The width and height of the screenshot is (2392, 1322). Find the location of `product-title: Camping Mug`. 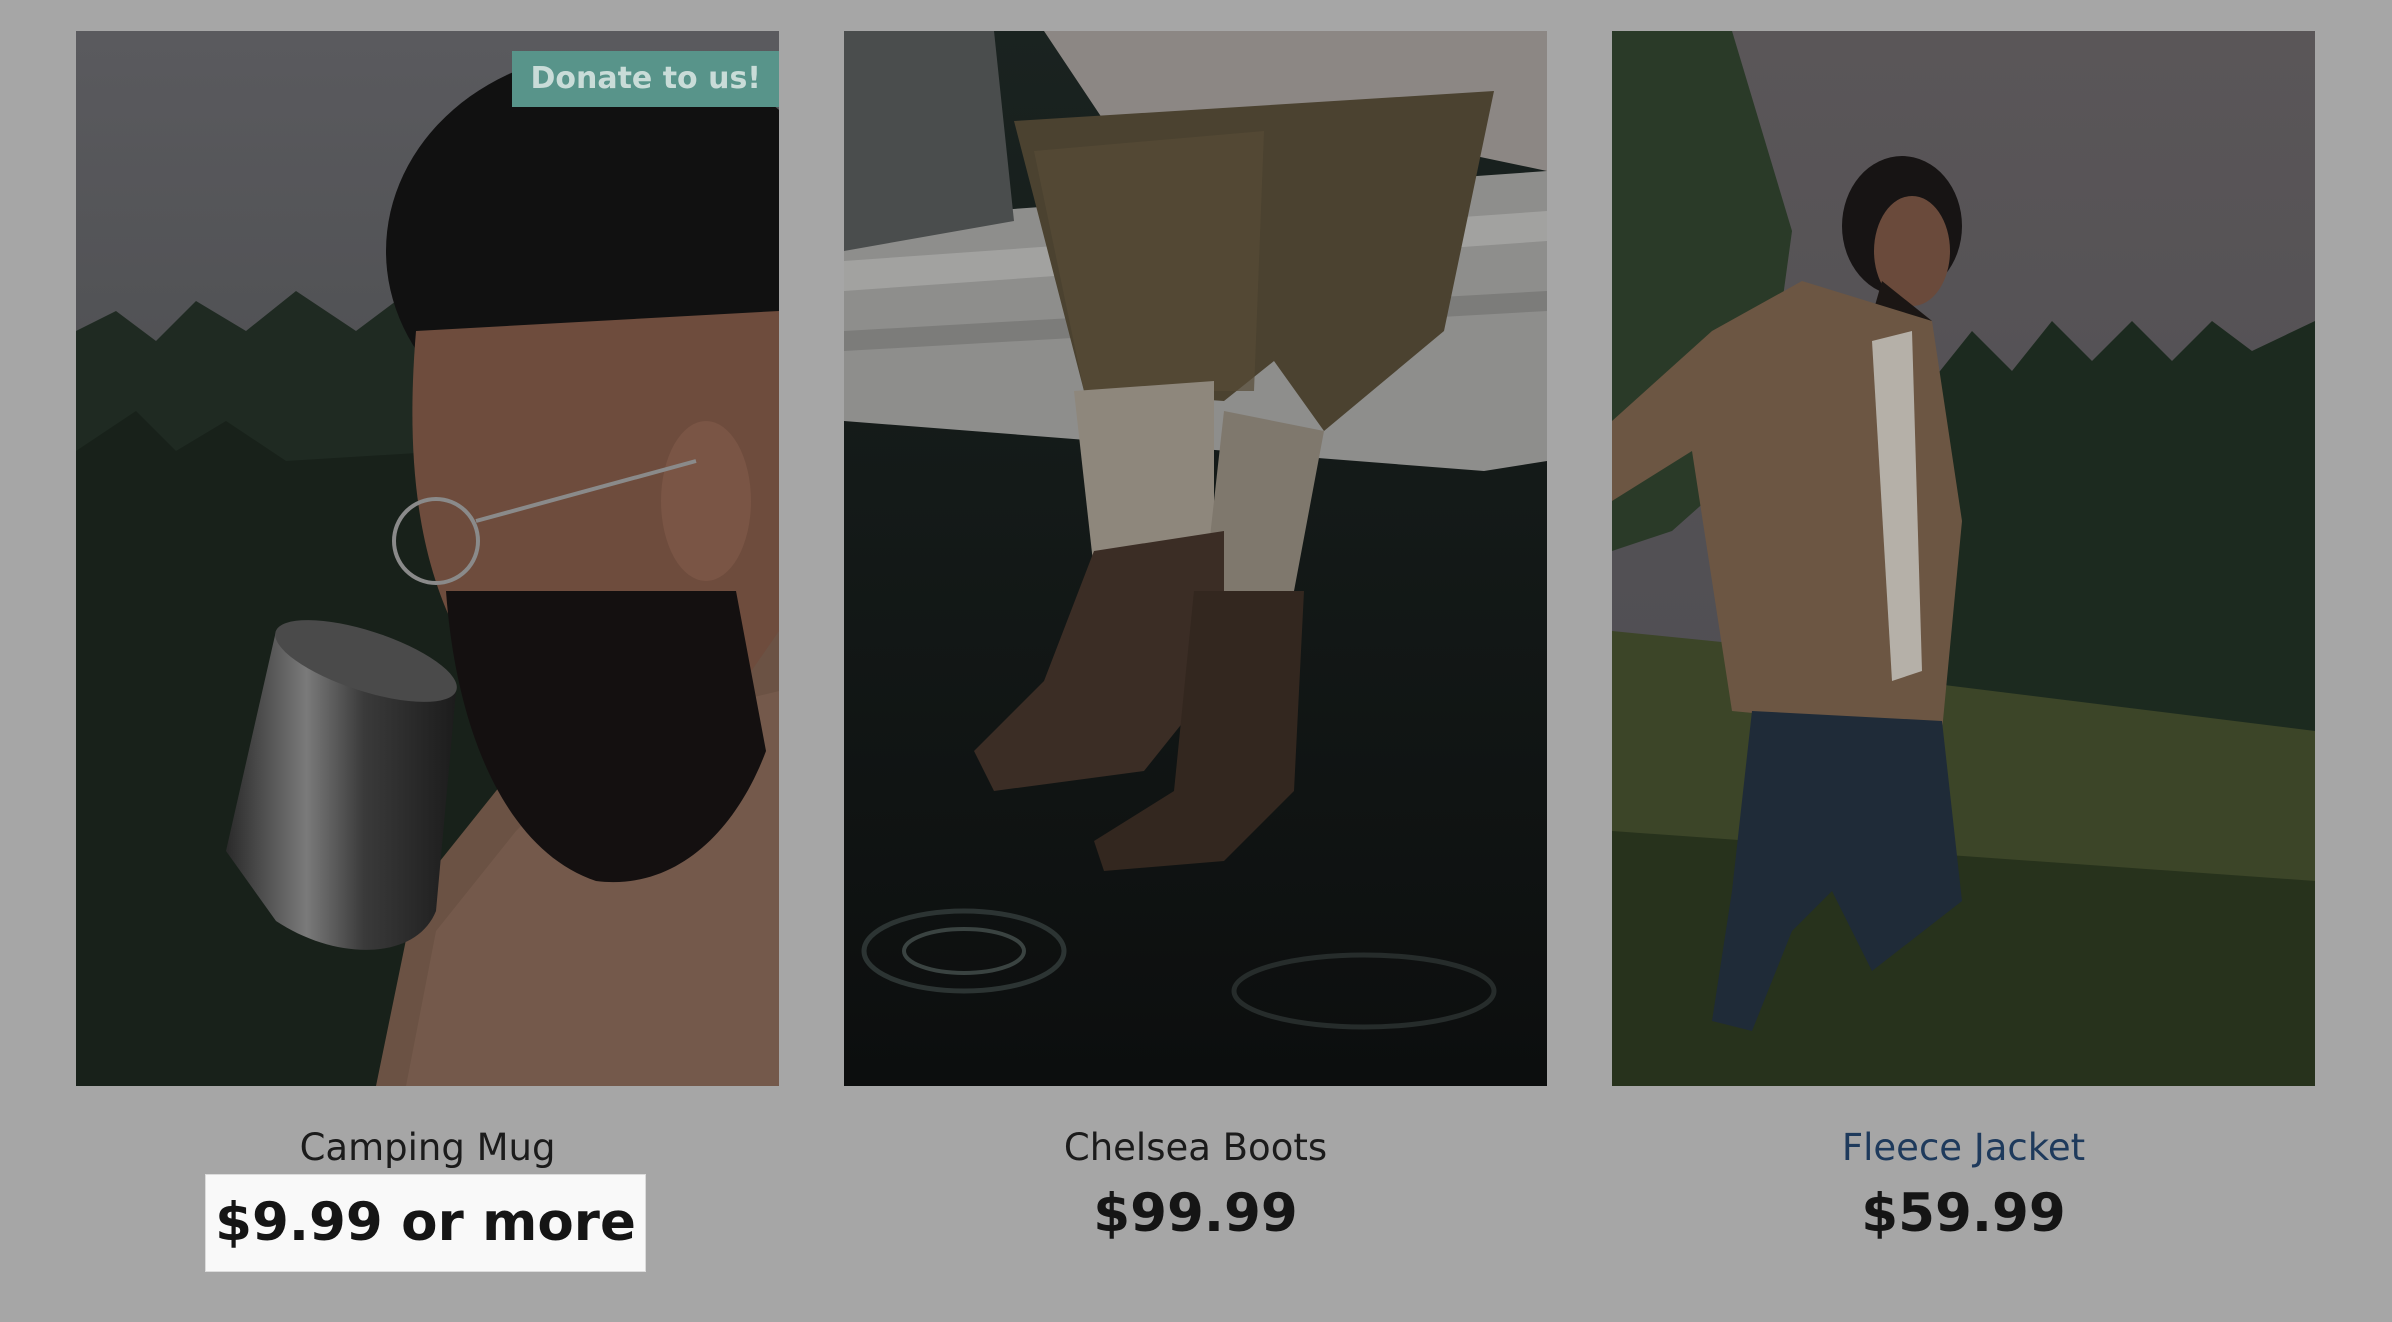

product-title: Camping Mug is located at coordinates (427, 1147).